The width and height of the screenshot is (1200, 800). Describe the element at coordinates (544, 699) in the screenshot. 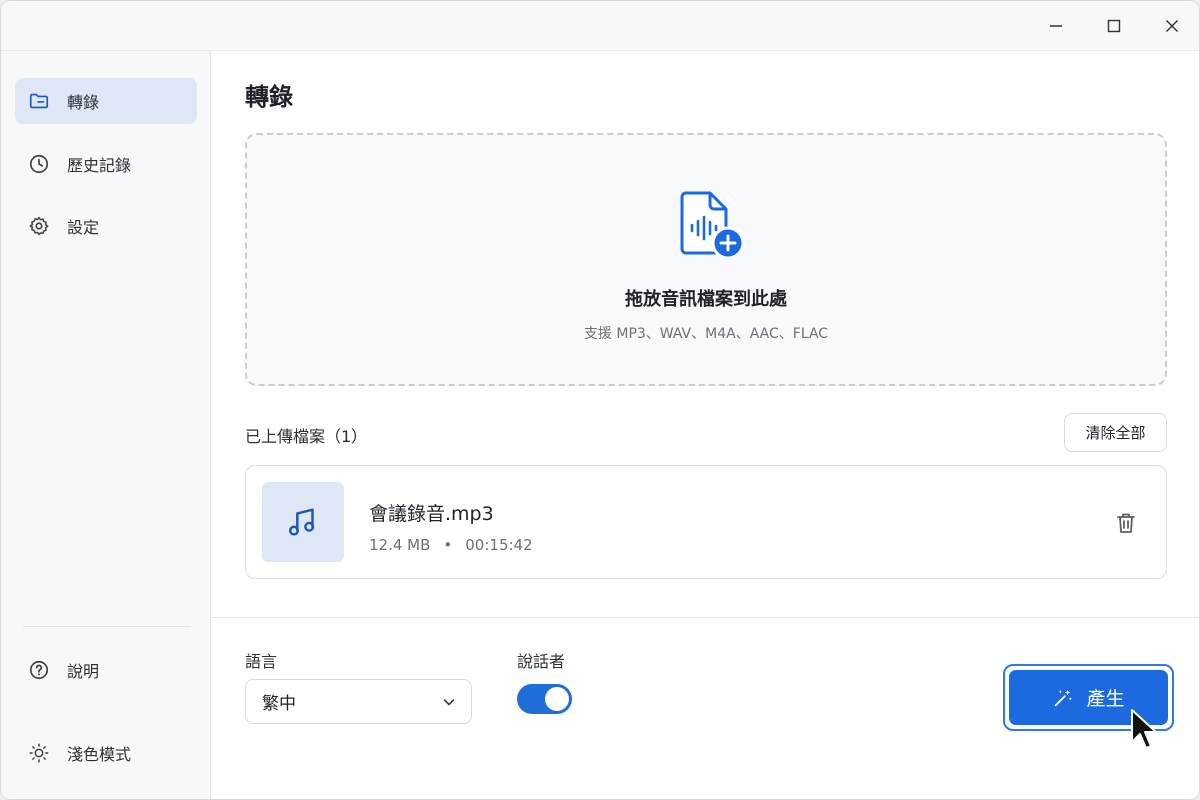

I see `speakers-toggle` at that location.